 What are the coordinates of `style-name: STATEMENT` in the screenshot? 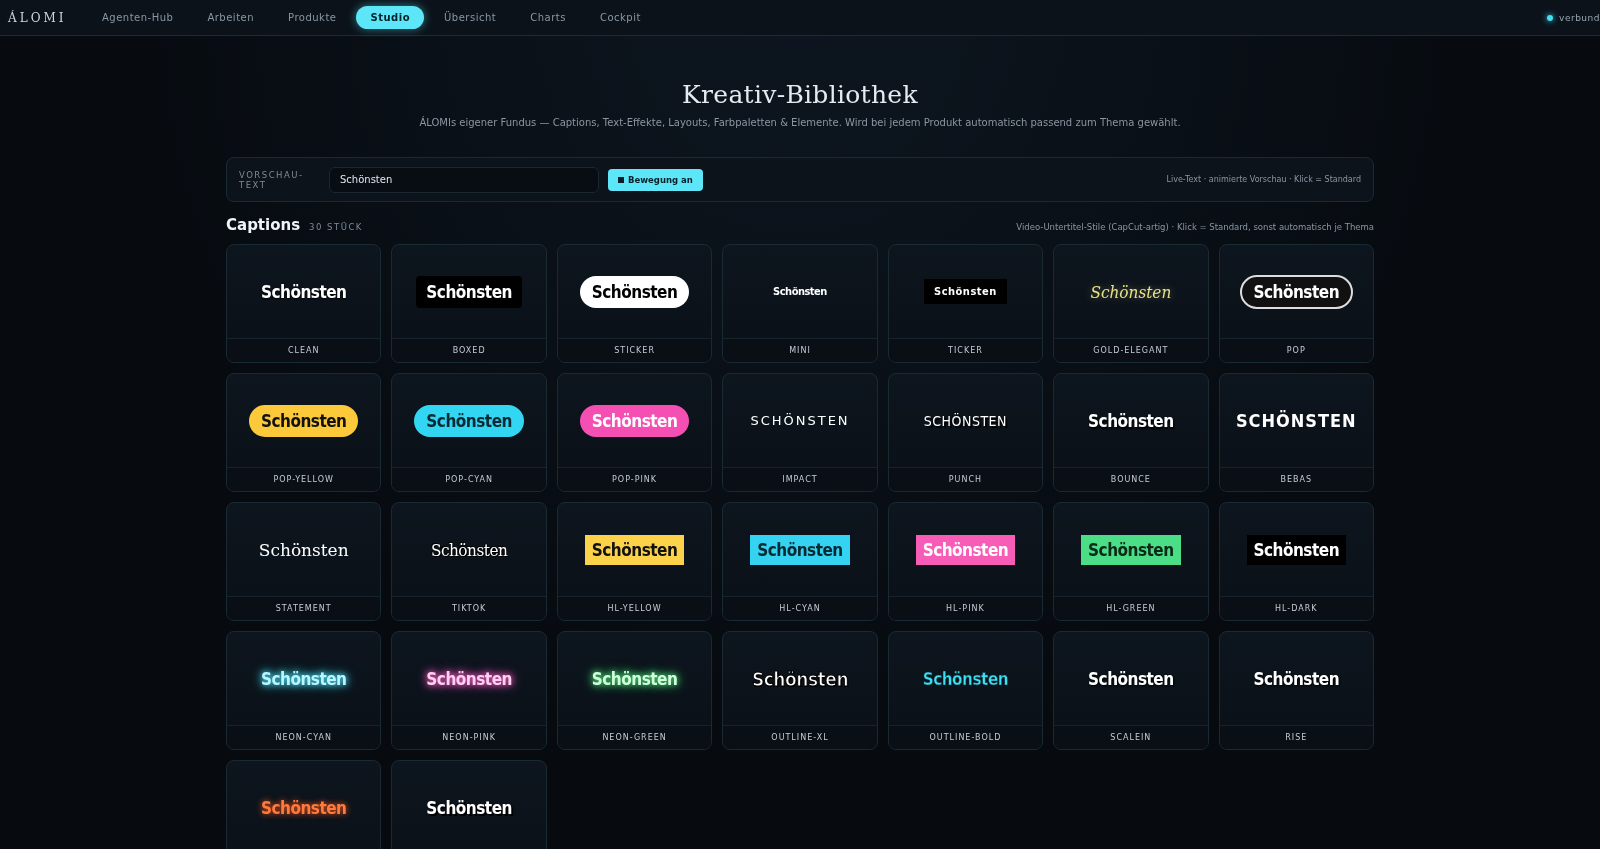 It's located at (303, 608).